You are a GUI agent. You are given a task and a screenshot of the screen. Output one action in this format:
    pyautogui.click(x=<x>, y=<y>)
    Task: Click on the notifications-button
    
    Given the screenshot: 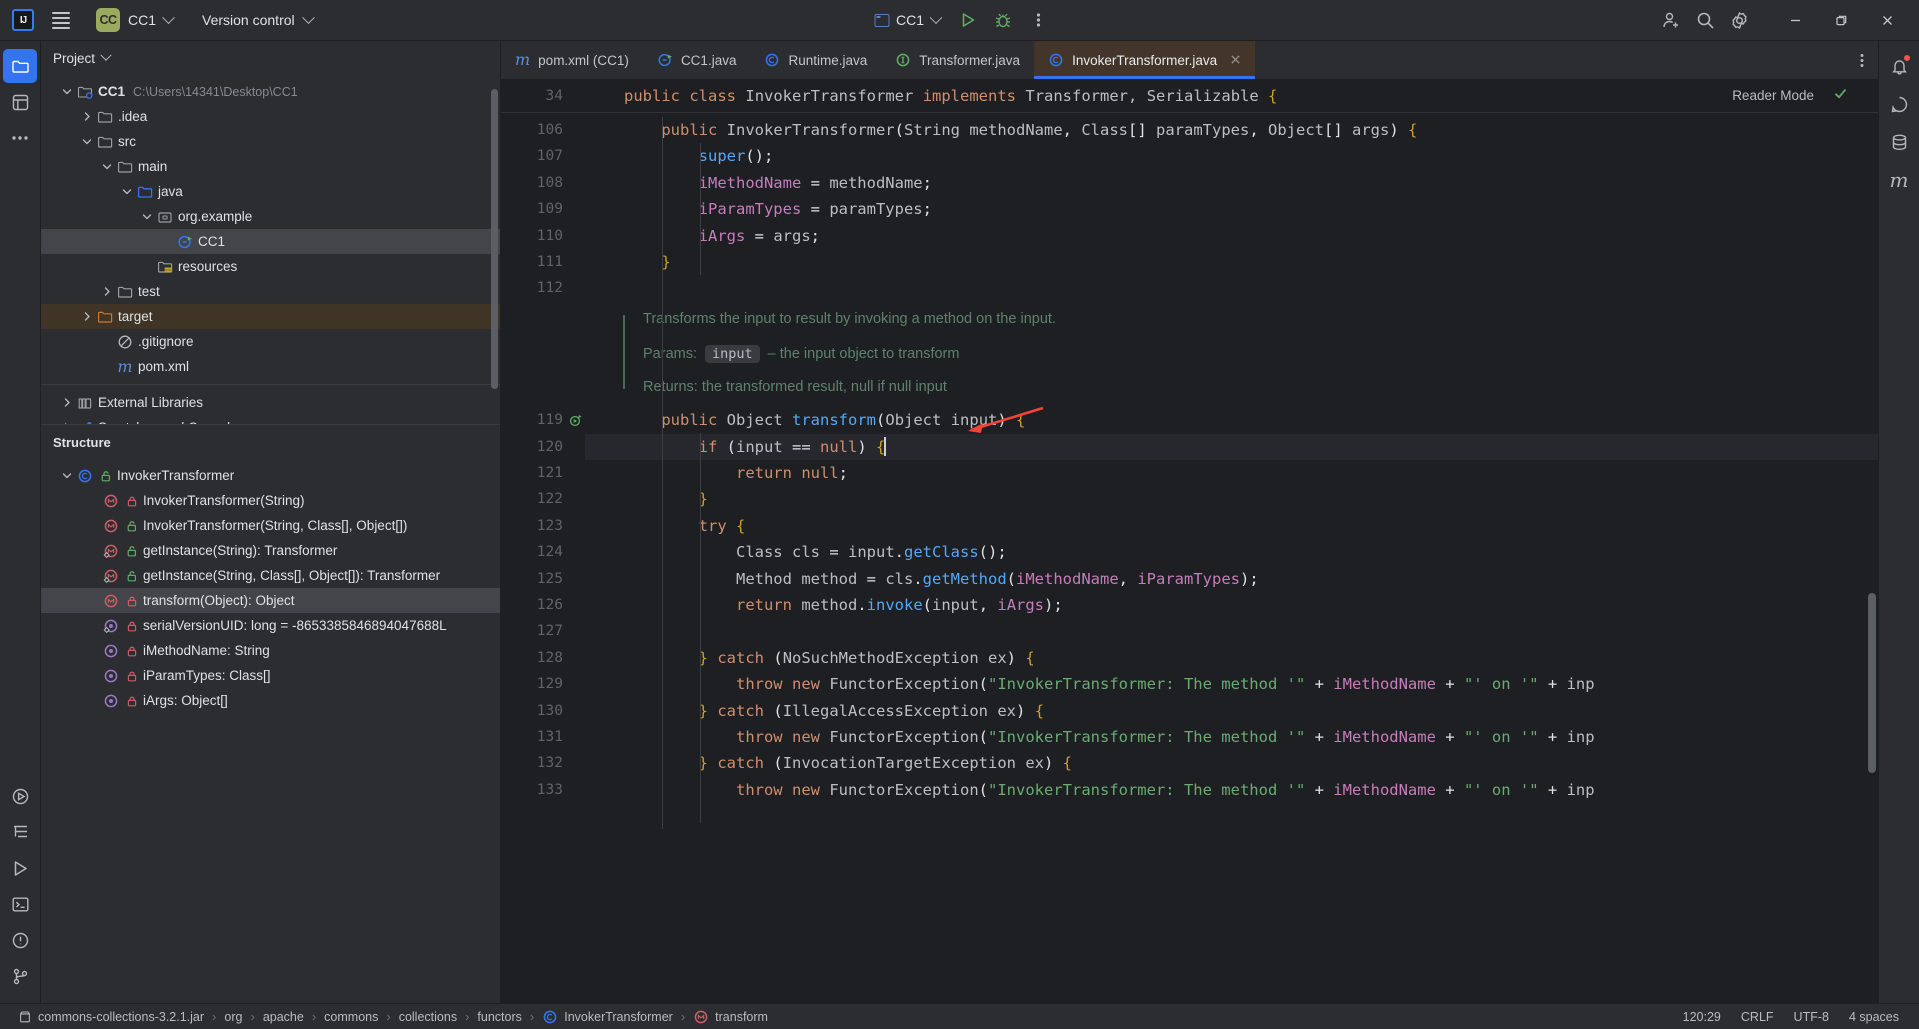 What is the action you would take?
    pyautogui.click(x=1899, y=66)
    